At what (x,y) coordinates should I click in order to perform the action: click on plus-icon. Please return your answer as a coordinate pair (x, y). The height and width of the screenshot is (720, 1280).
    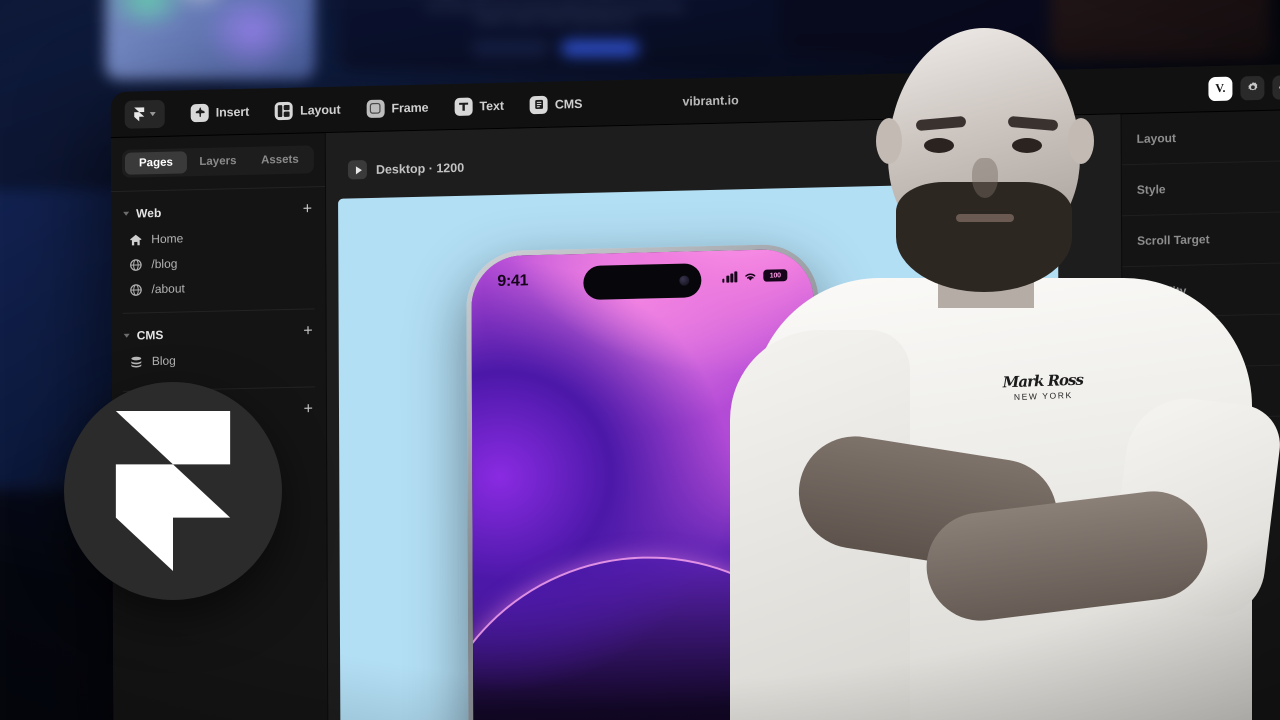
    Looking at the image, I should click on (199, 112).